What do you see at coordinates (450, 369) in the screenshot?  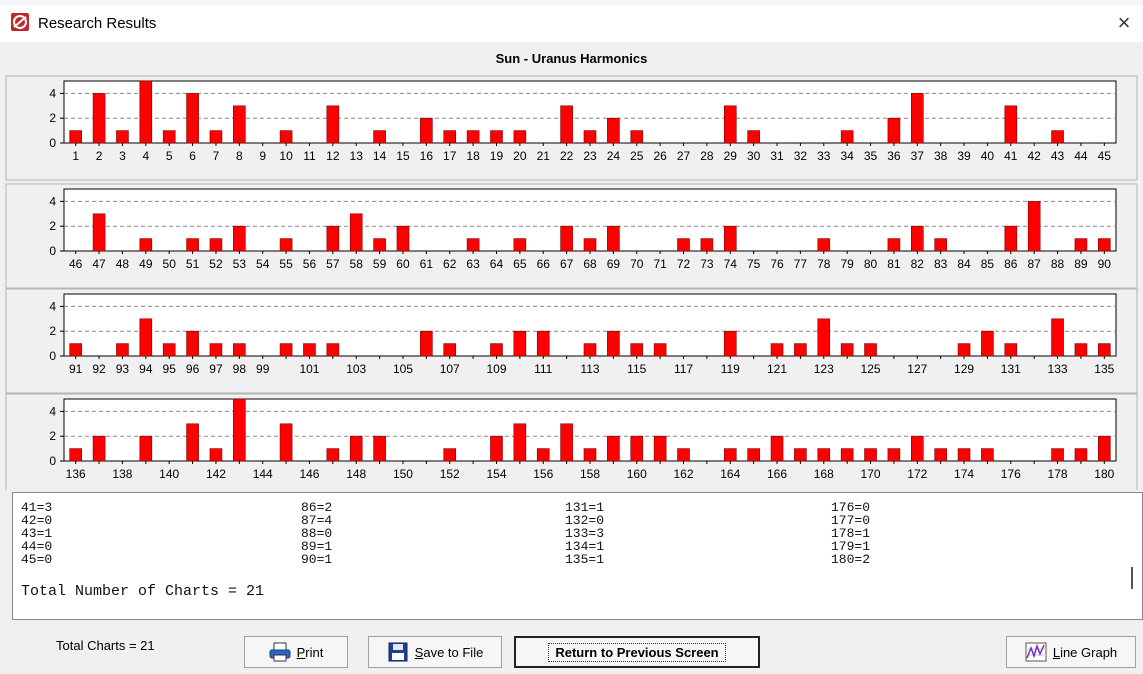 I see `x-tick-label: 107` at bounding box center [450, 369].